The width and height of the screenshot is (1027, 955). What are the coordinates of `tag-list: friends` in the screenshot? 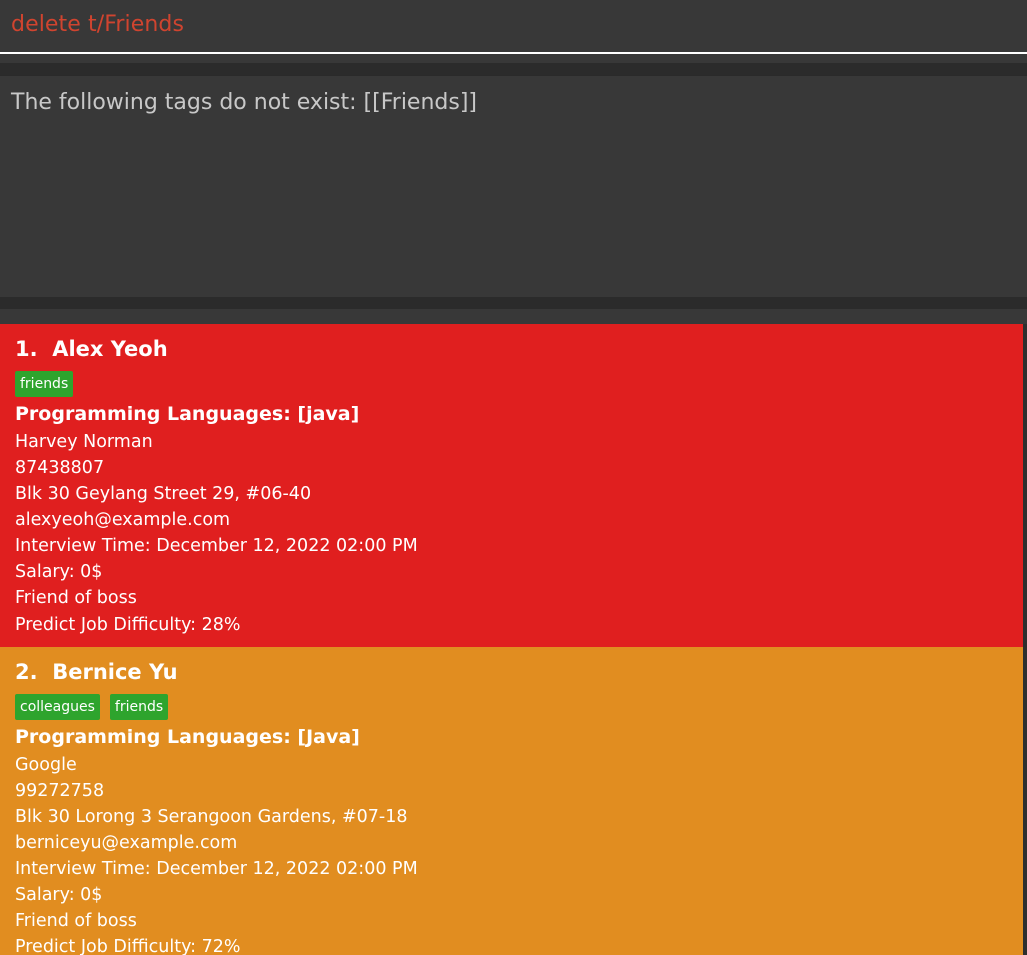 It's located at (44, 384).